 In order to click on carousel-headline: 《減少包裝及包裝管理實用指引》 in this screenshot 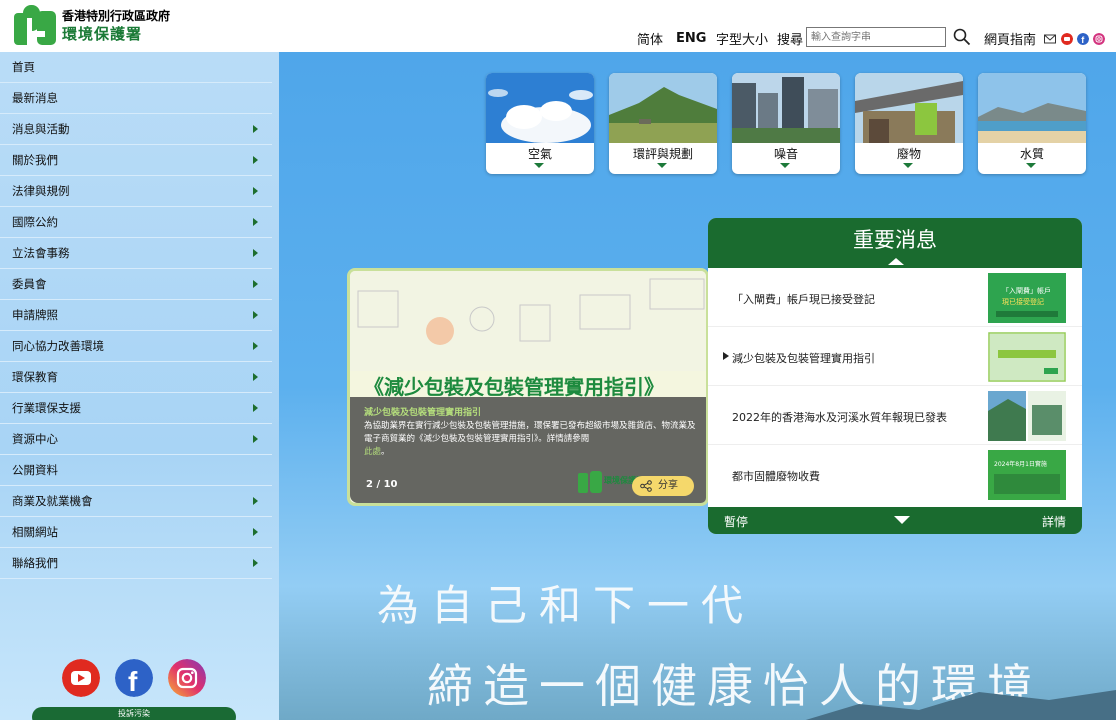, I will do `click(514, 387)`.